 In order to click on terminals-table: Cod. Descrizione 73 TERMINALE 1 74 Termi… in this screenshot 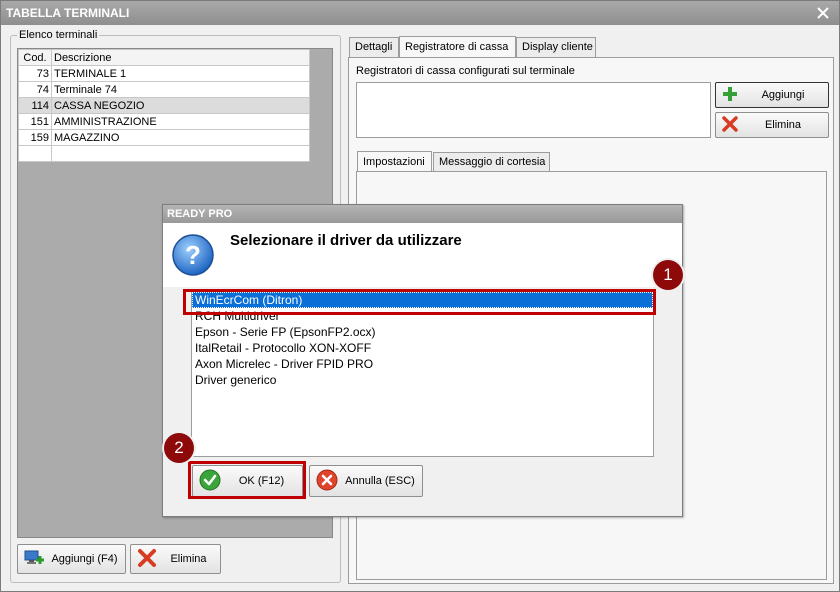, I will do `click(164, 105)`.